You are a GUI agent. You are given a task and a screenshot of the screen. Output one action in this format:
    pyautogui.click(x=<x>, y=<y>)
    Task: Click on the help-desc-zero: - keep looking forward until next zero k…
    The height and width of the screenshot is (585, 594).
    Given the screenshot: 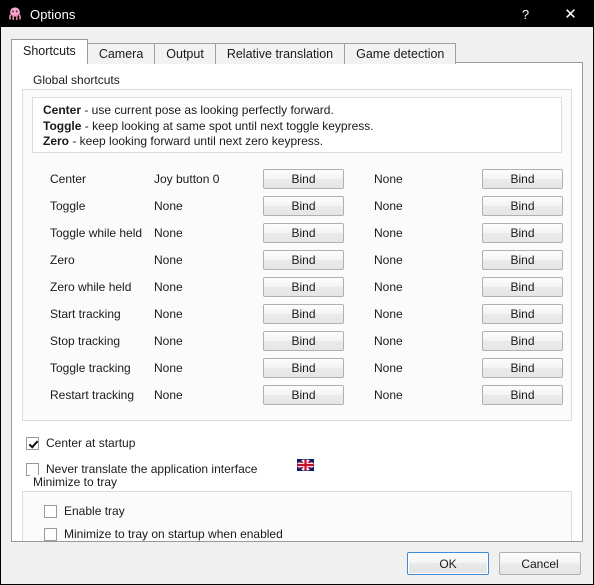 What is the action you would take?
    pyautogui.click(x=196, y=141)
    